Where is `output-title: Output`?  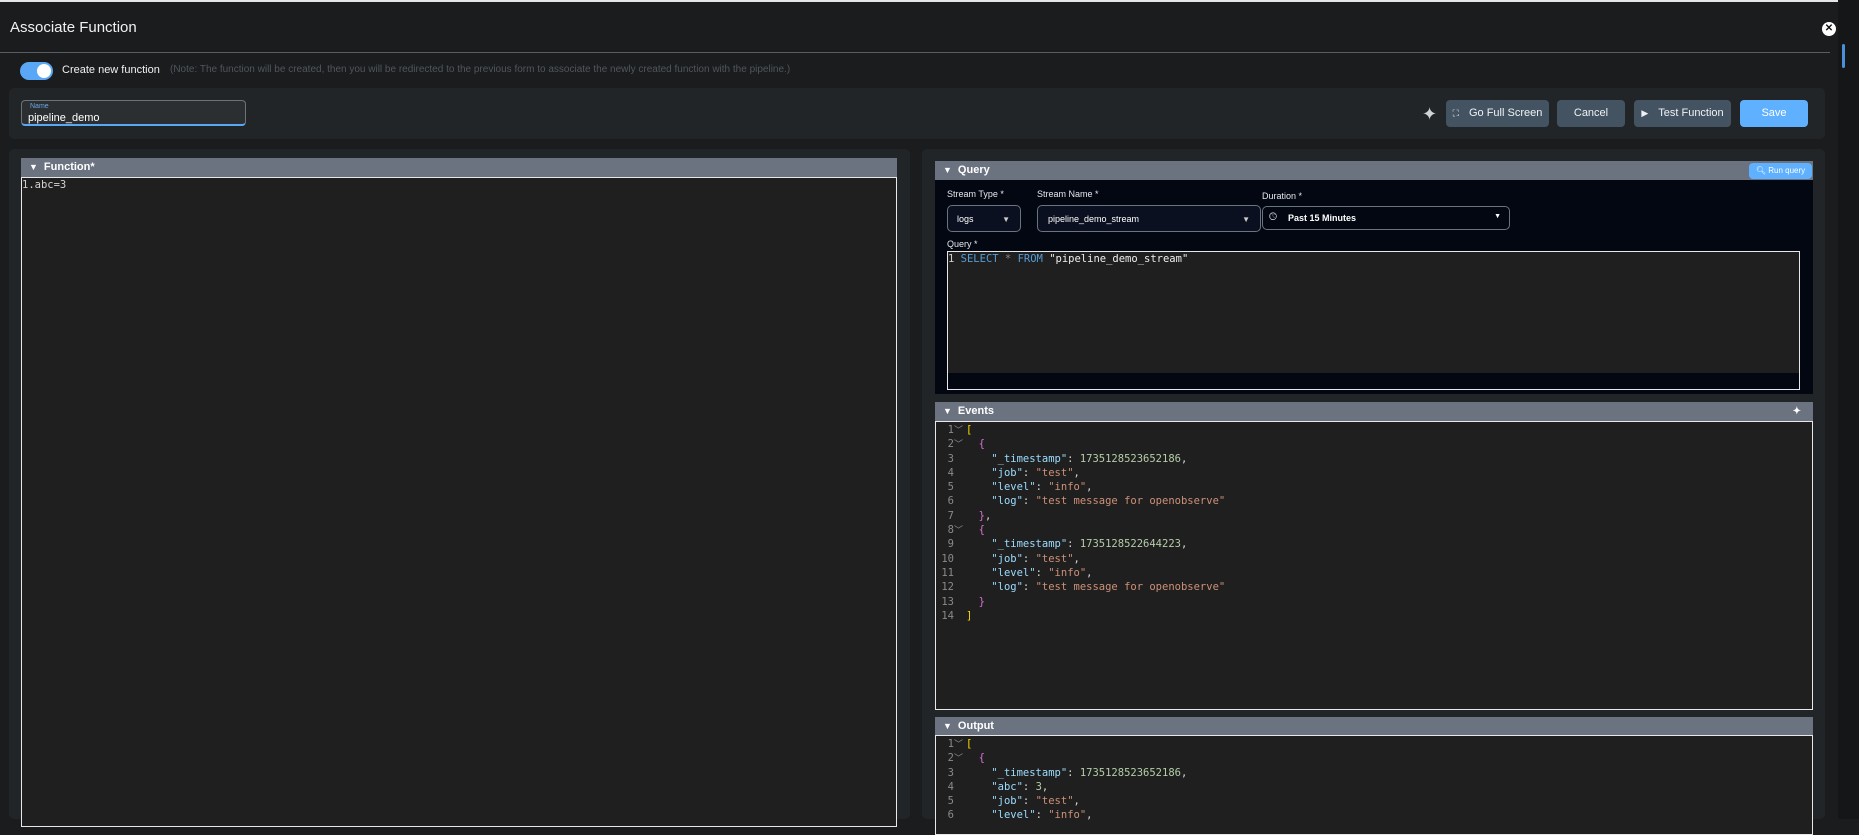 output-title: Output is located at coordinates (975, 726).